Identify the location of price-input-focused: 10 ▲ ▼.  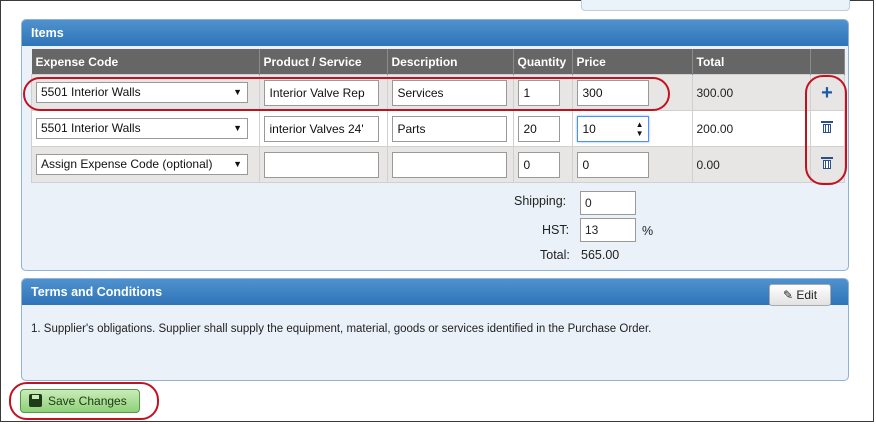
(612, 128).